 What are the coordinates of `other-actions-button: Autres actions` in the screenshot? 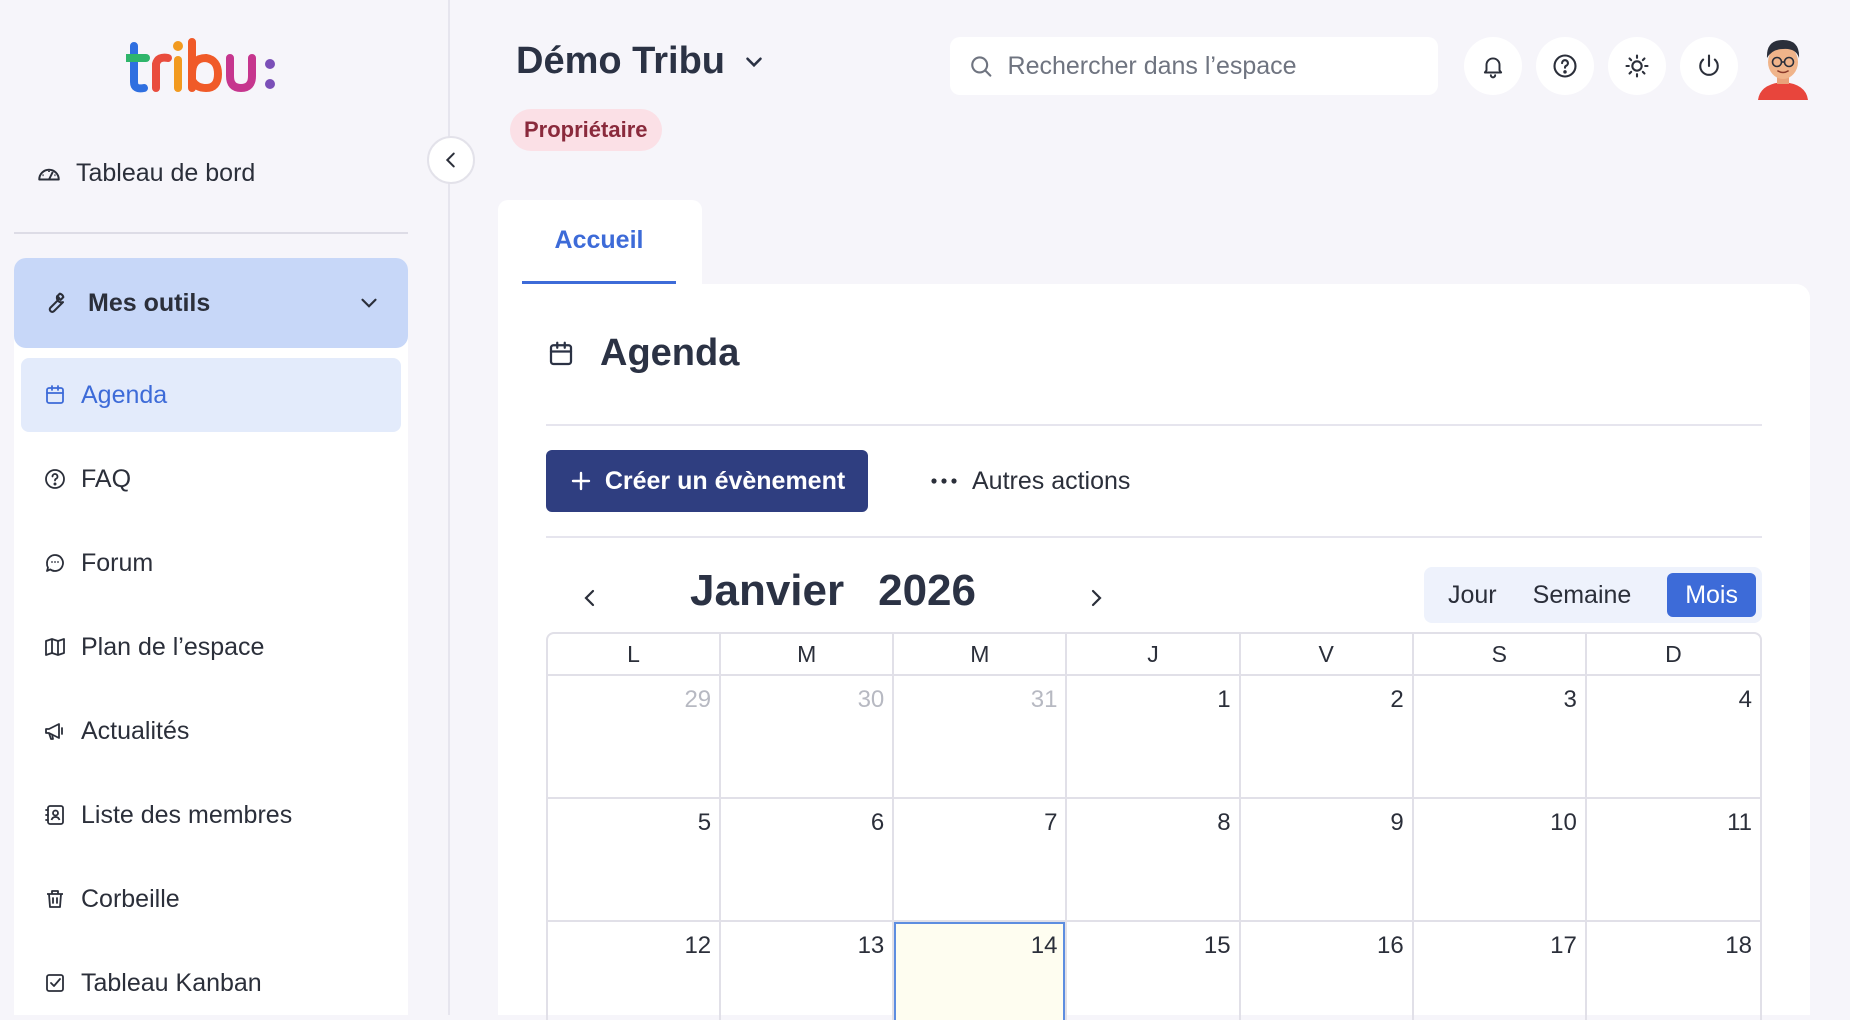 It's located at (1030, 481).